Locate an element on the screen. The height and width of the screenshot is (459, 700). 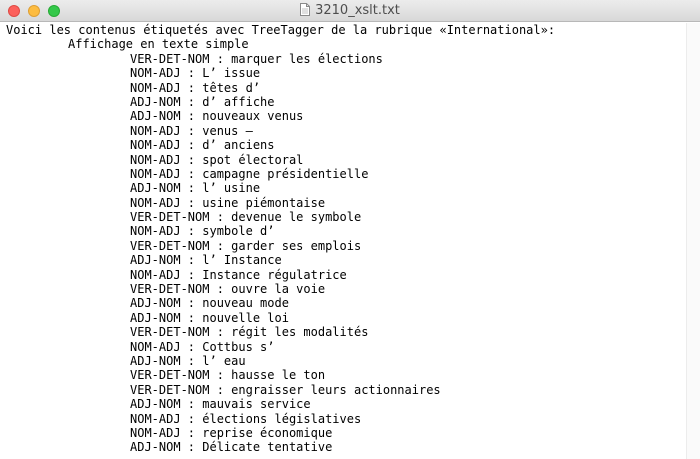
window-title-area: 3210_xslt.txt is located at coordinates (350, 11).